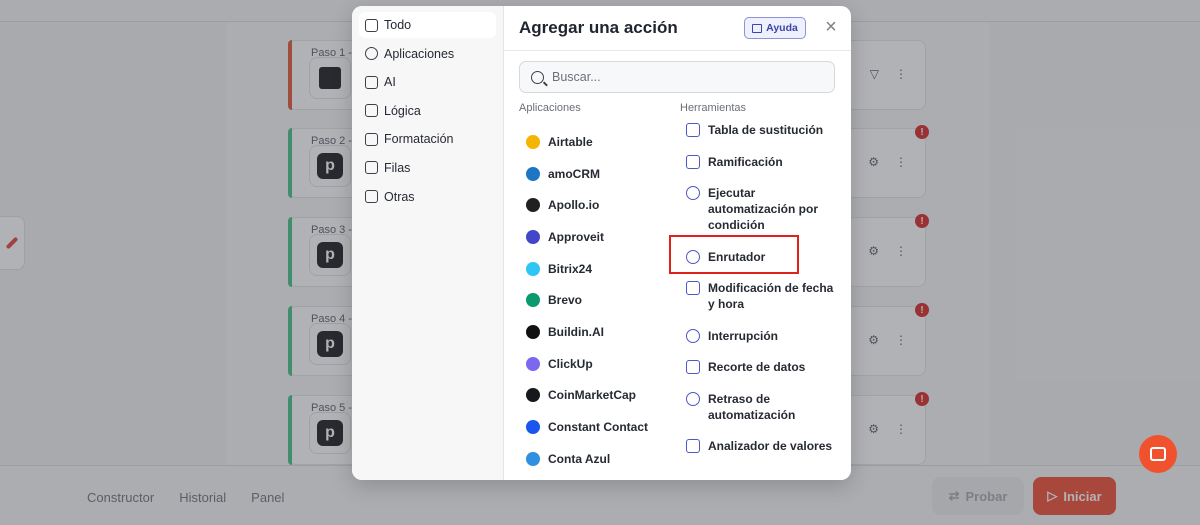 The width and height of the screenshot is (1200, 525). What do you see at coordinates (693, 193) in the screenshot?
I see `condition-icon` at bounding box center [693, 193].